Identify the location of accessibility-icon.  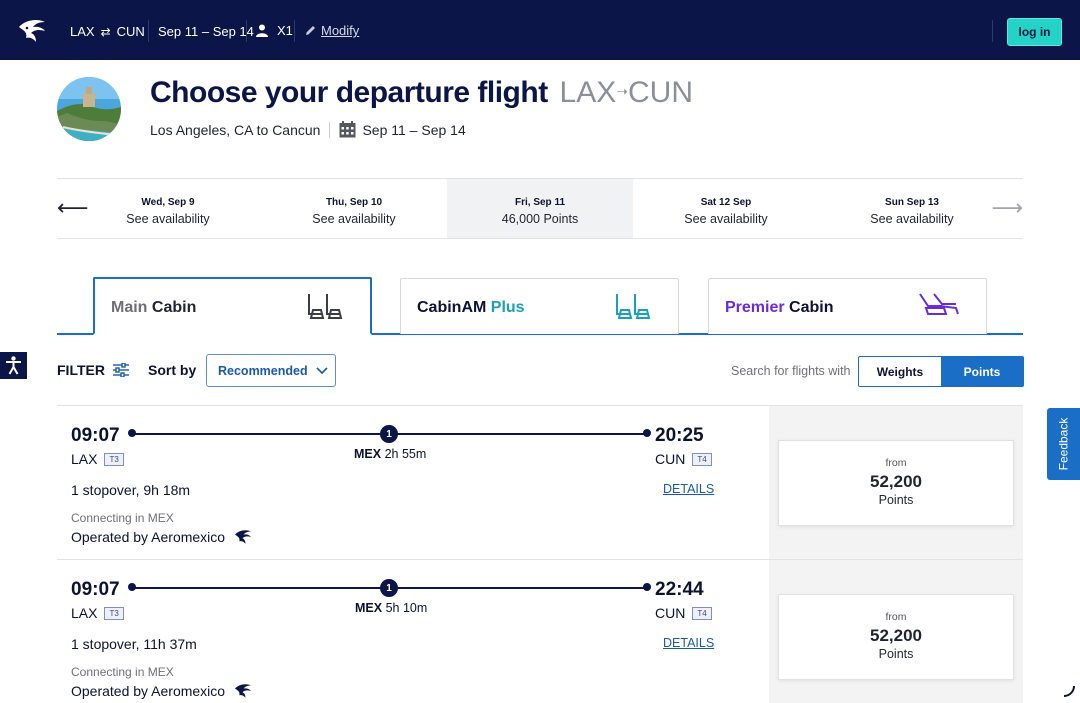
(13, 365).